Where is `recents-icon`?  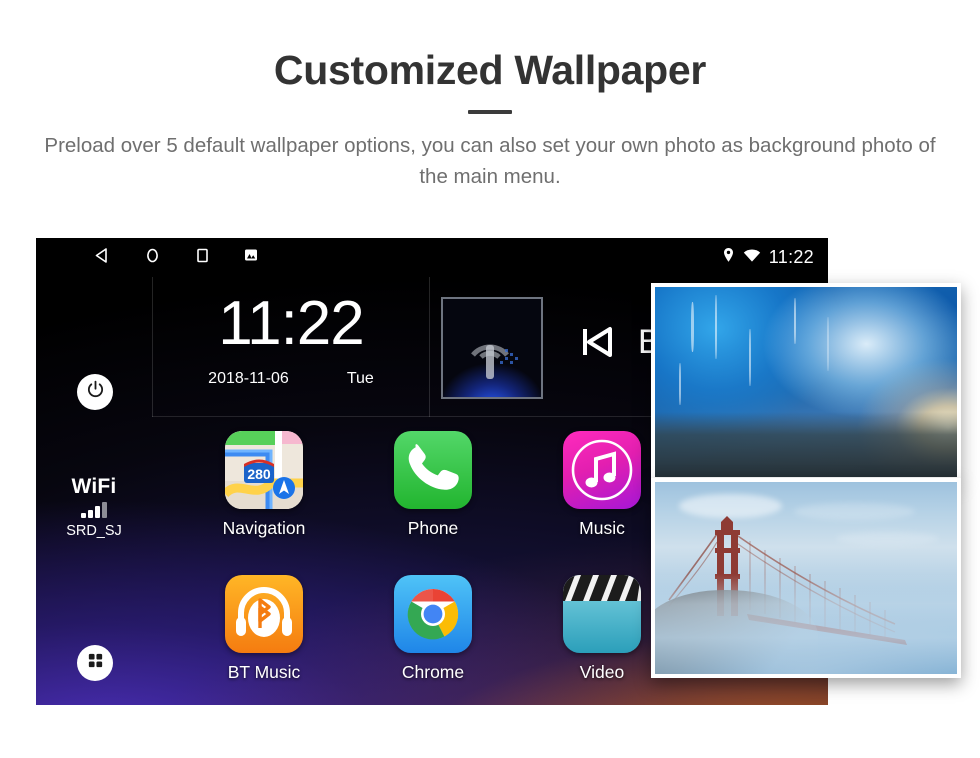 recents-icon is located at coordinates (202, 258).